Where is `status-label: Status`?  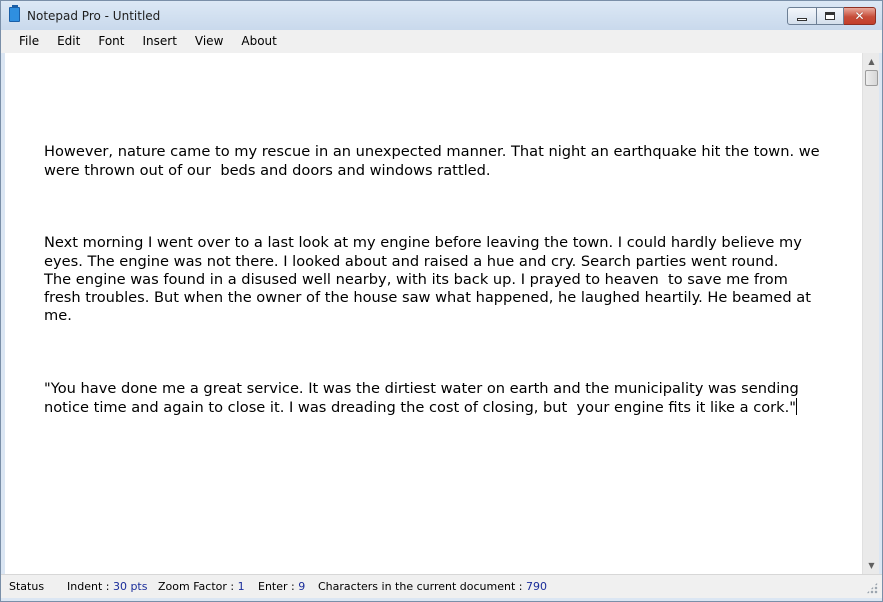 status-label: Status is located at coordinates (27, 586).